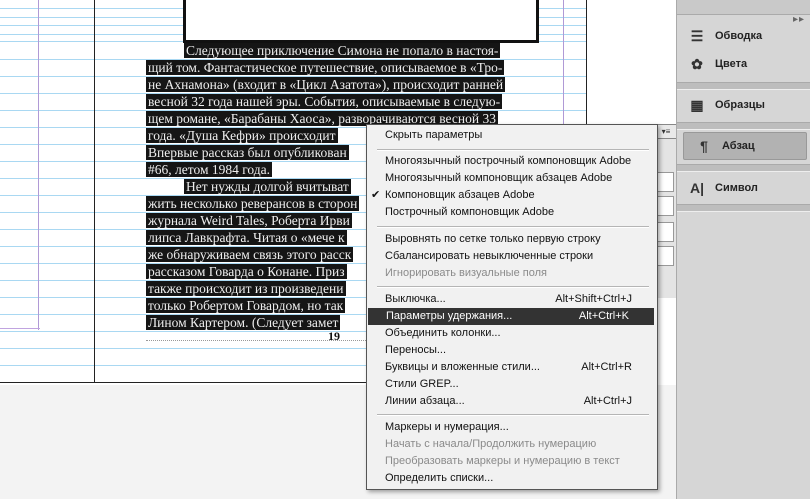  Describe the element at coordinates (512, 299) in the screenshot. I see `menu-item-justification: Выключка... Alt+Shift+Ctrl+J` at that location.